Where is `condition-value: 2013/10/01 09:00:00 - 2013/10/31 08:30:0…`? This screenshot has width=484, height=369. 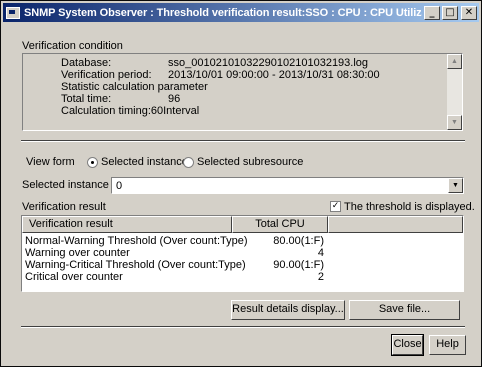
condition-value: 2013/10/01 09:00:00 - 2013/10/31 08:30:0… is located at coordinates (274, 75).